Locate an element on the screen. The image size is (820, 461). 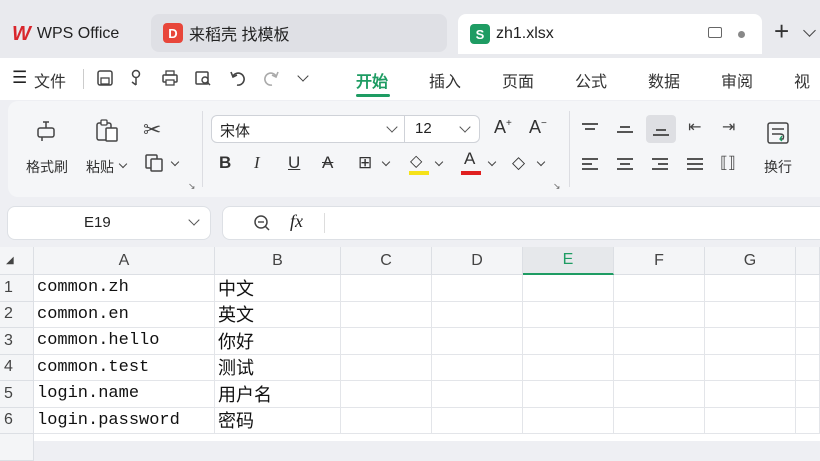
cell-a: common.hello is located at coordinates (124, 341).